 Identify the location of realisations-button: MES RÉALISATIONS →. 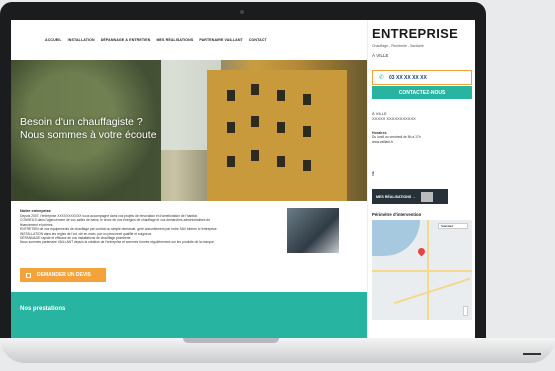
(410, 196).